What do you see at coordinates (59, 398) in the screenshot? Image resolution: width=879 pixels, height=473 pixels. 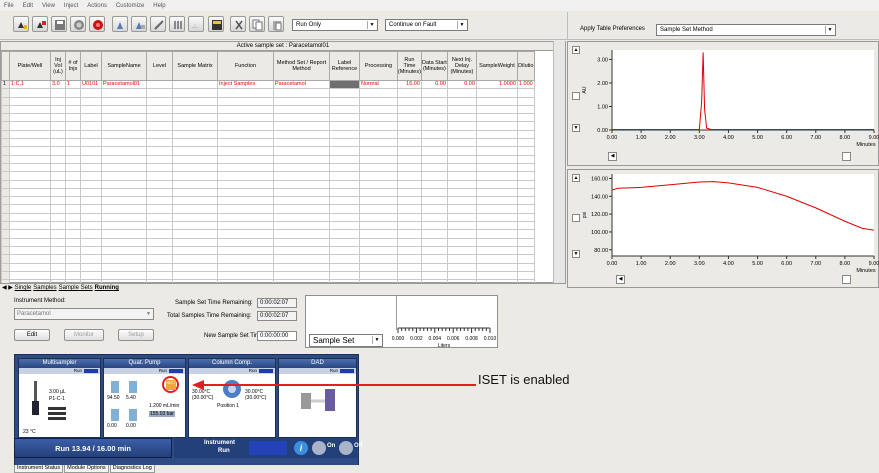 I see `multisampler-module: Multisampler Run 3.00 µL P1-C-1 23 °C` at bounding box center [59, 398].